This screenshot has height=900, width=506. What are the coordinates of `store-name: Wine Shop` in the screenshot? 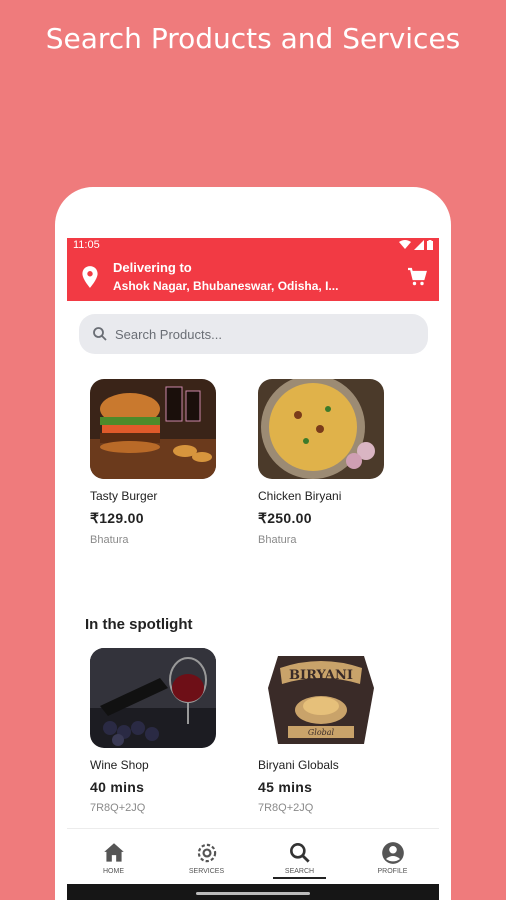 It's located at (119, 765).